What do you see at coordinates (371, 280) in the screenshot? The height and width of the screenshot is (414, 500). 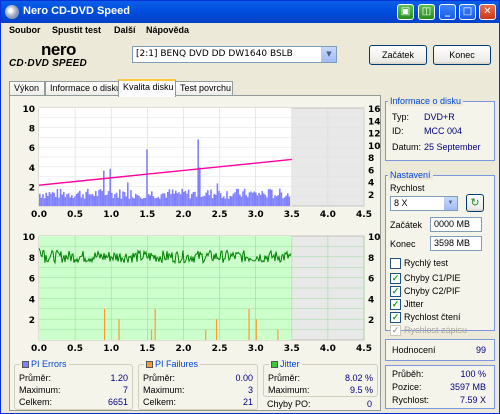 I see `y-tick-label-right: 6` at bounding box center [371, 280].